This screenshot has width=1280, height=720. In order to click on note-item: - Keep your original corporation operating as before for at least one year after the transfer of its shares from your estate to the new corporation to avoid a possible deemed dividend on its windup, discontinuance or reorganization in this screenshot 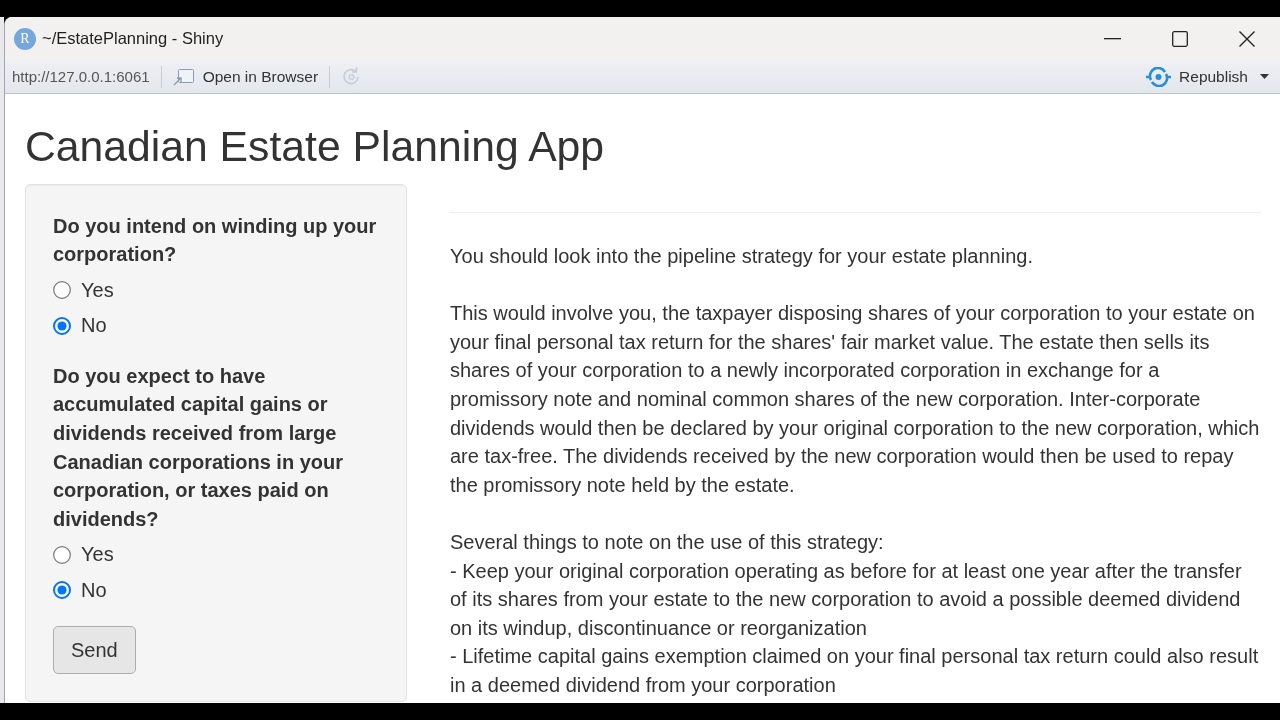, I will do `click(846, 599)`.